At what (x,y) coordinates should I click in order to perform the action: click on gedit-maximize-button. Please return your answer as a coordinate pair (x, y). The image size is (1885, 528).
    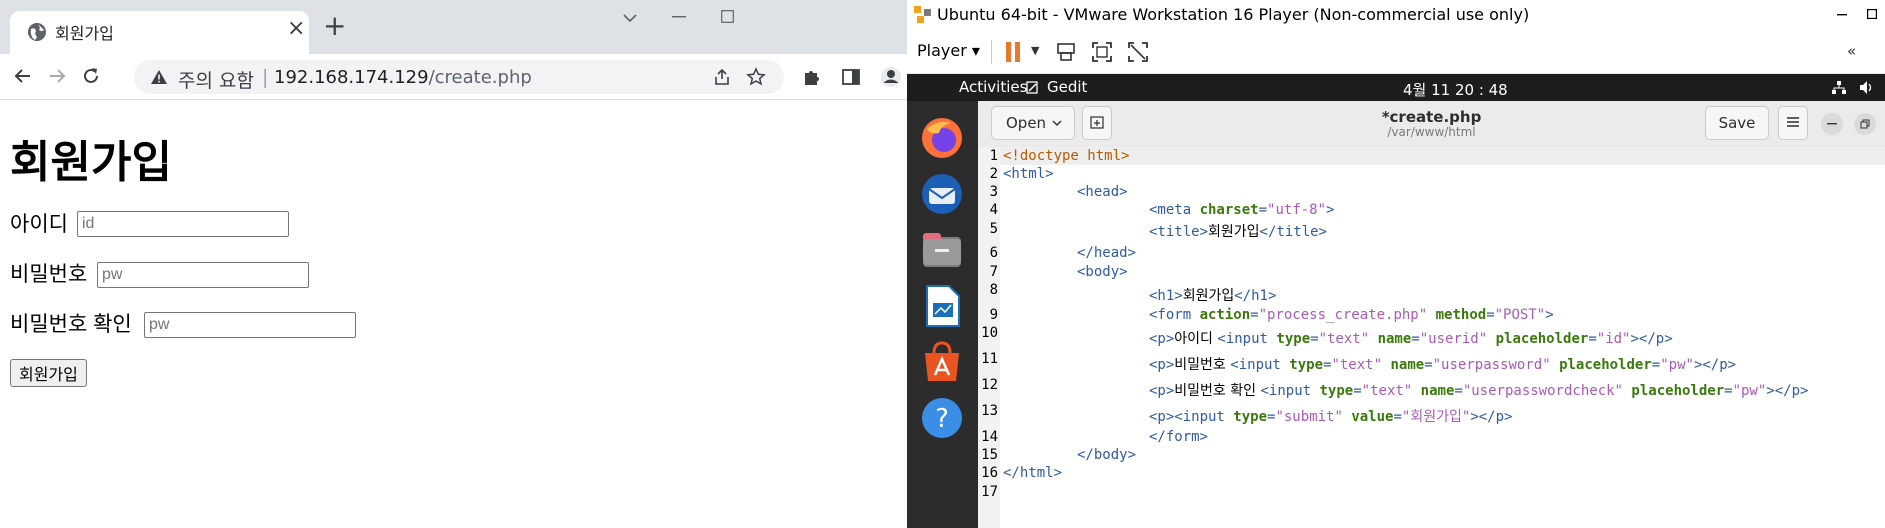
    Looking at the image, I should click on (1865, 124).